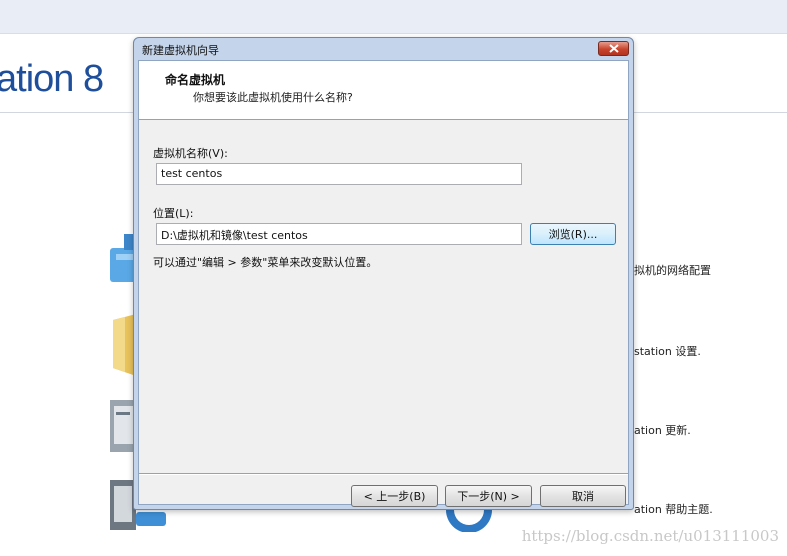 This screenshot has width=787, height=556. What do you see at coordinates (195, 80) in the screenshot?
I see `wizard-step-title: 命名虚拟机` at bounding box center [195, 80].